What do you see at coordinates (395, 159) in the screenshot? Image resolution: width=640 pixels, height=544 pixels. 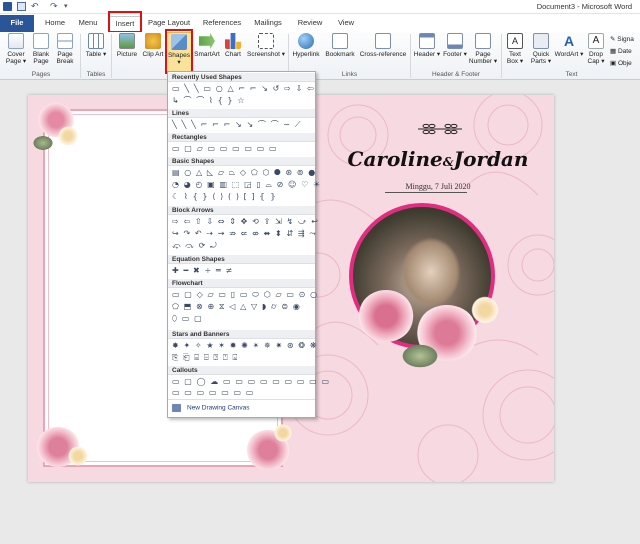 I see `bride-name: Caroline` at bounding box center [395, 159].